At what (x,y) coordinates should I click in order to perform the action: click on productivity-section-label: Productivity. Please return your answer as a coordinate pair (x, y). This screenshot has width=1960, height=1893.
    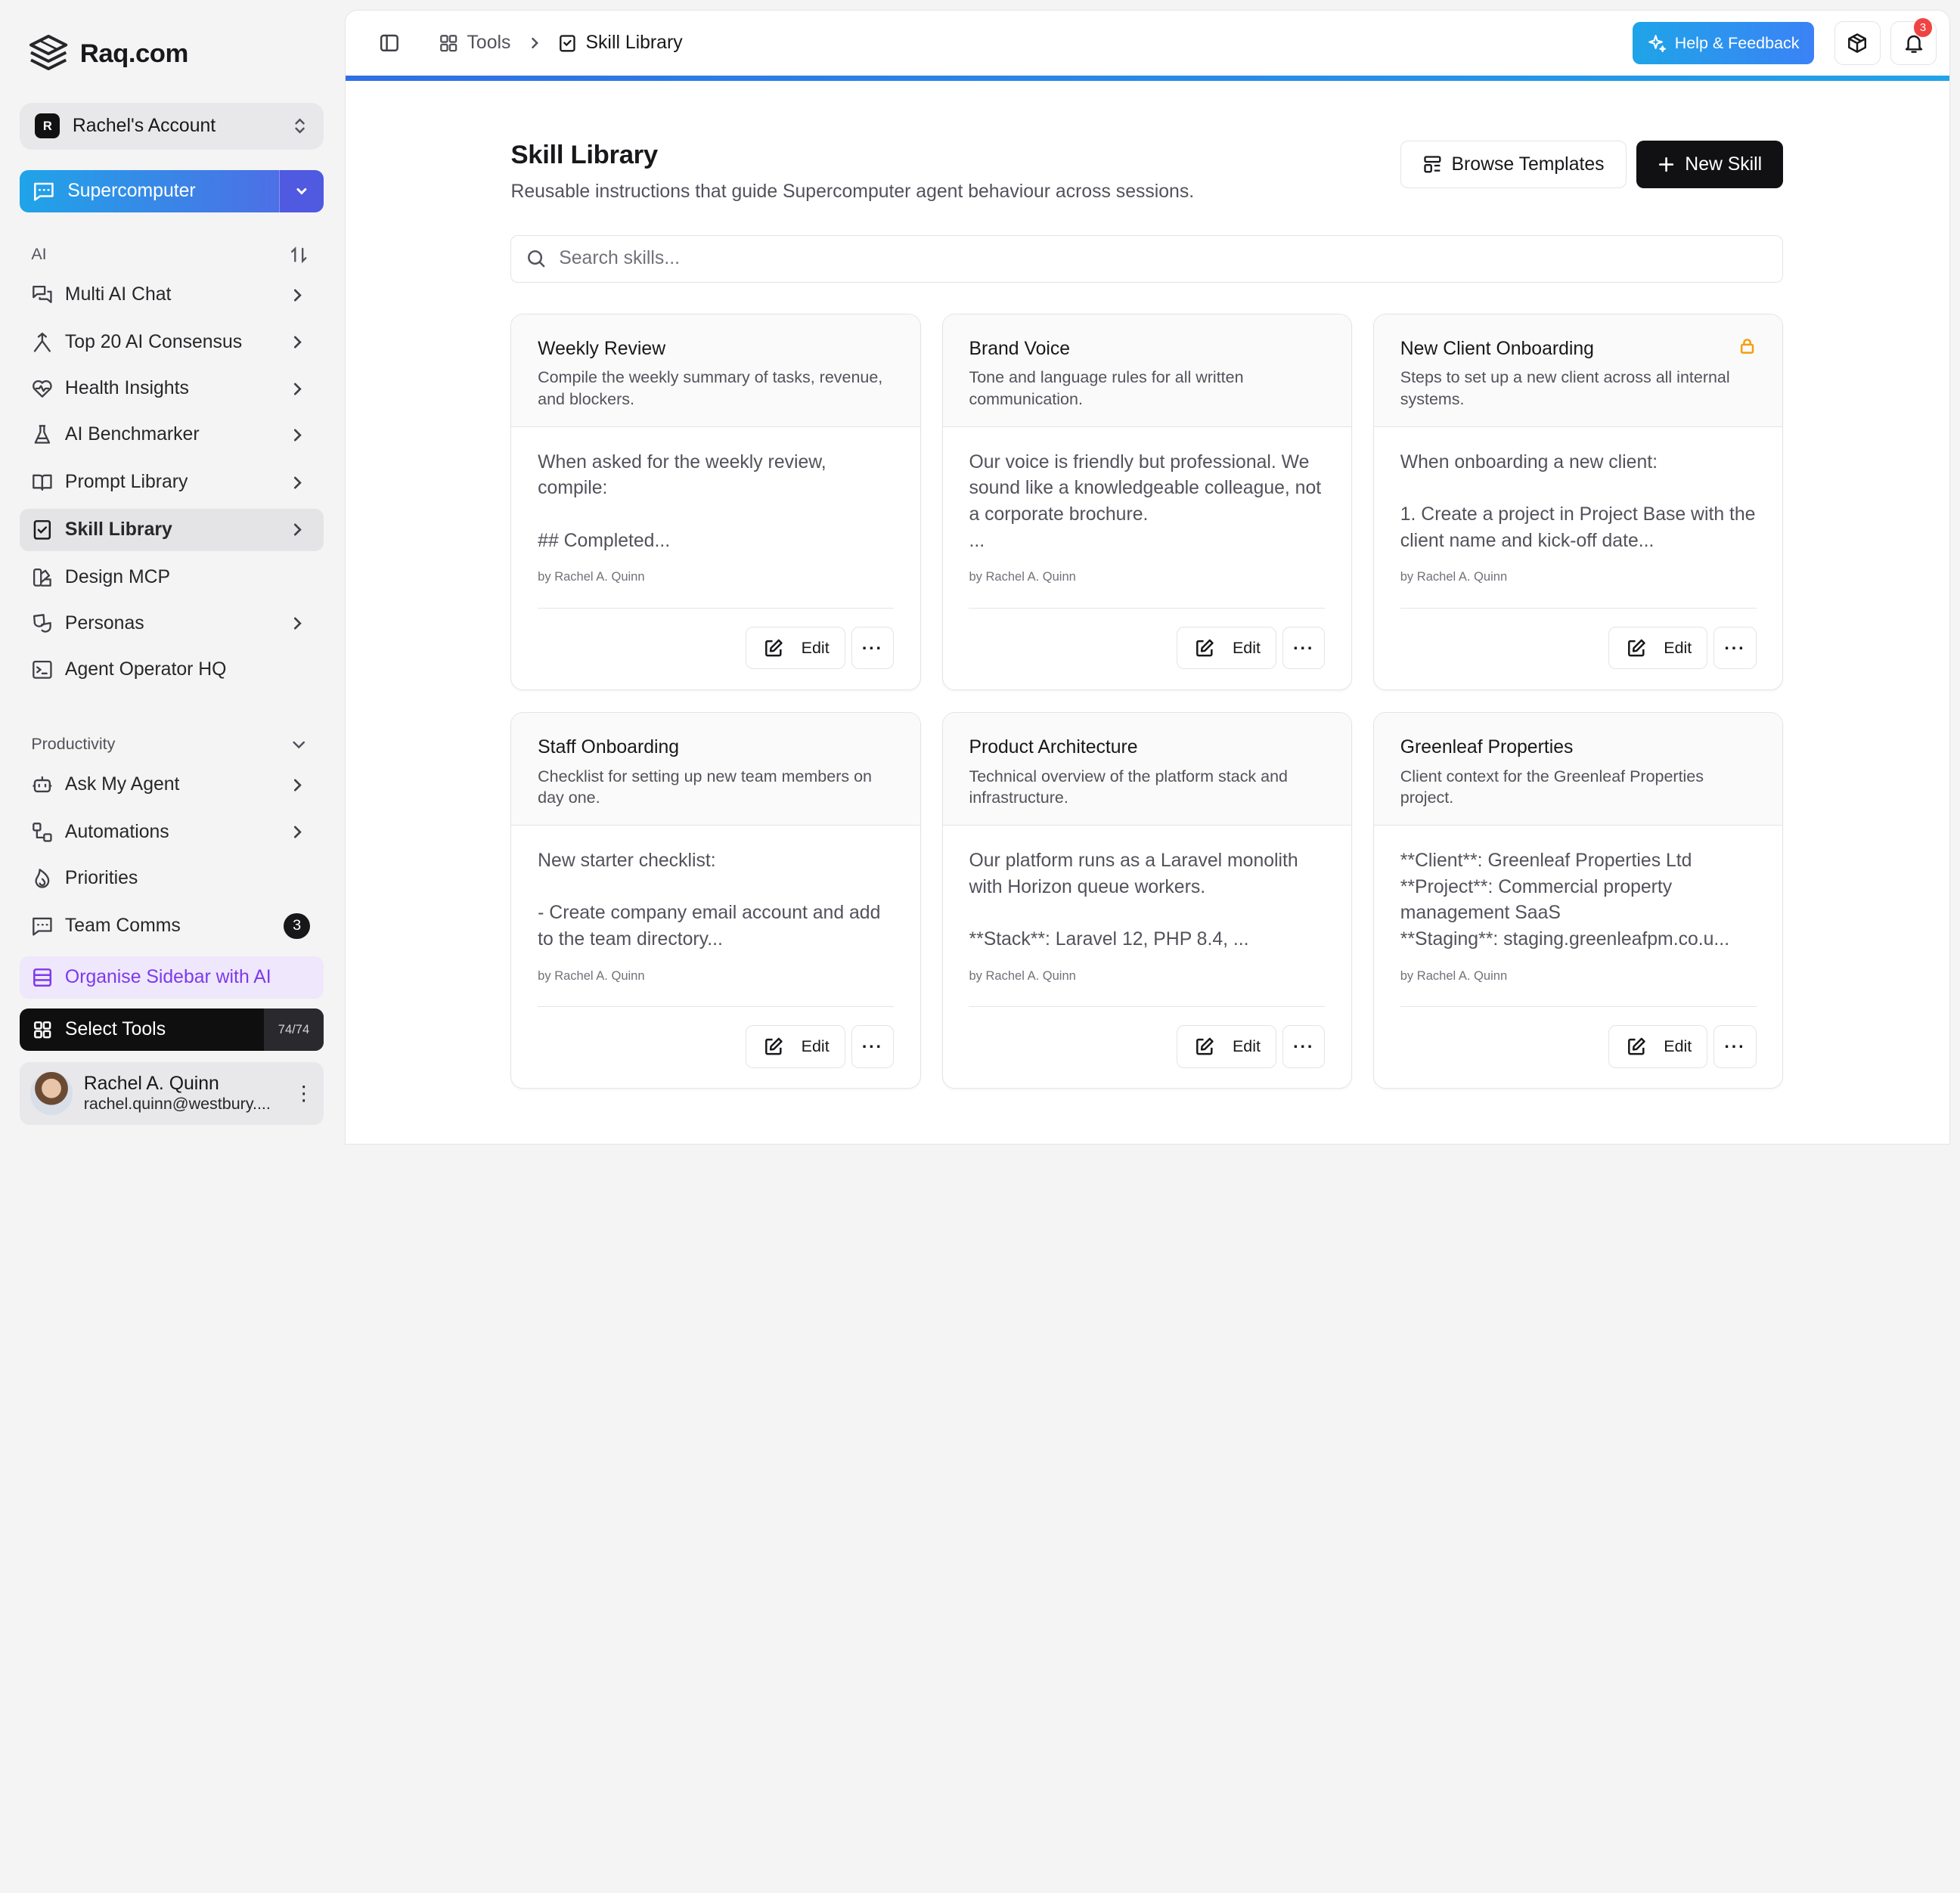
    Looking at the image, I should click on (73, 745).